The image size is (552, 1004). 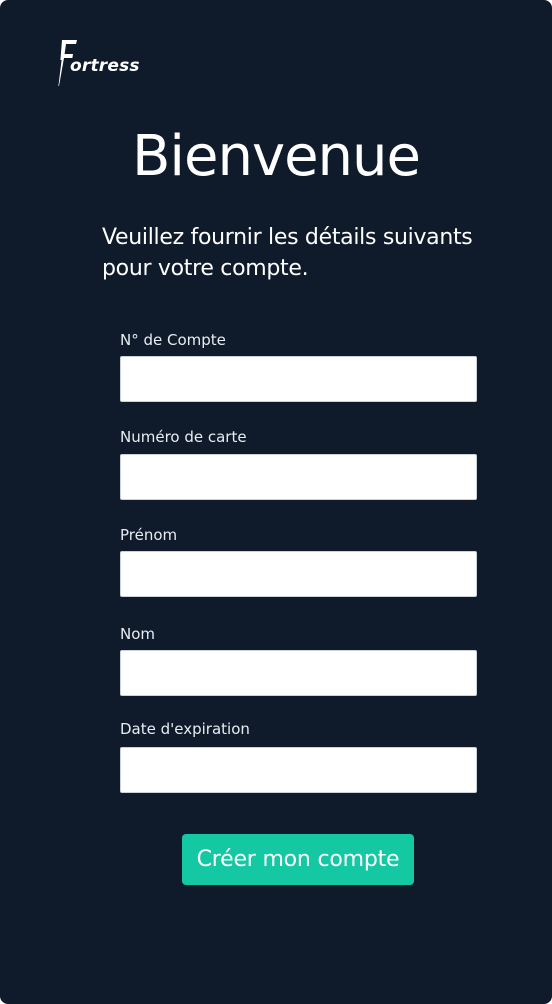 What do you see at coordinates (298, 477) in the screenshot?
I see `card-number-input` at bounding box center [298, 477].